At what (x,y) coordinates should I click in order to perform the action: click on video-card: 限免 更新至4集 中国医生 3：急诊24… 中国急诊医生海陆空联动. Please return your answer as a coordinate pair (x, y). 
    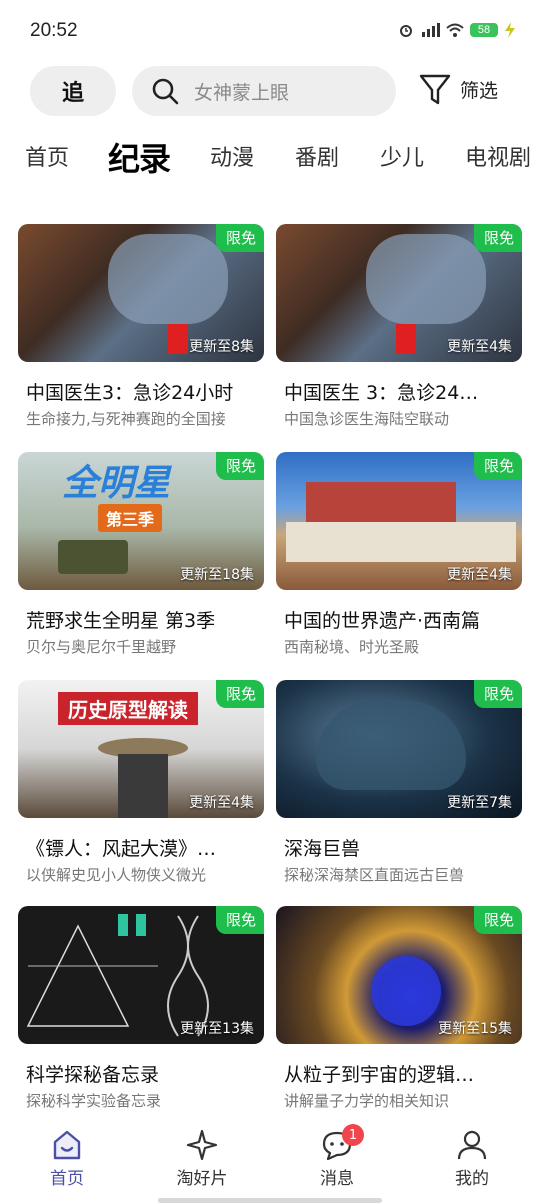
    Looking at the image, I should click on (399, 327).